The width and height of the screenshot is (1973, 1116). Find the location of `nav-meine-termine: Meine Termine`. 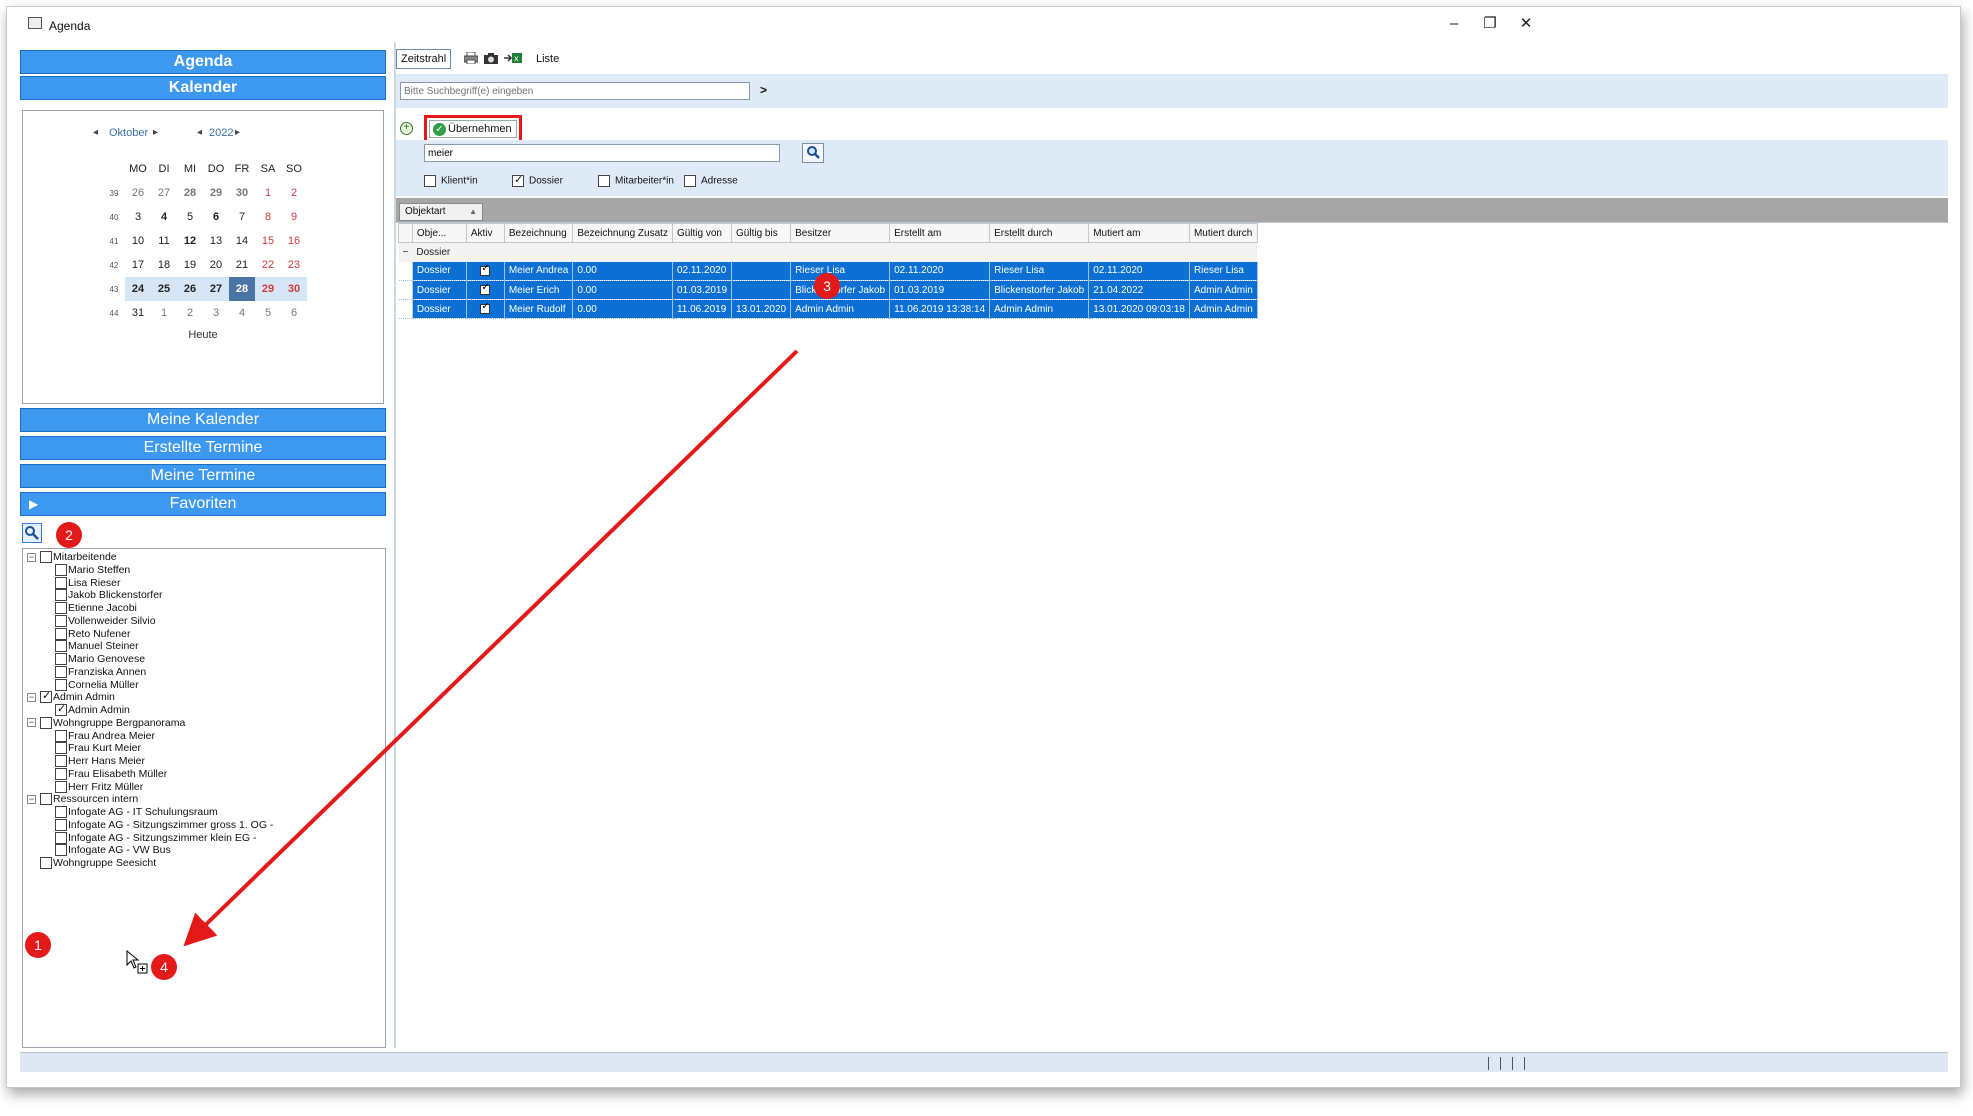

nav-meine-termine: Meine Termine is located at coordinates (203, 476).